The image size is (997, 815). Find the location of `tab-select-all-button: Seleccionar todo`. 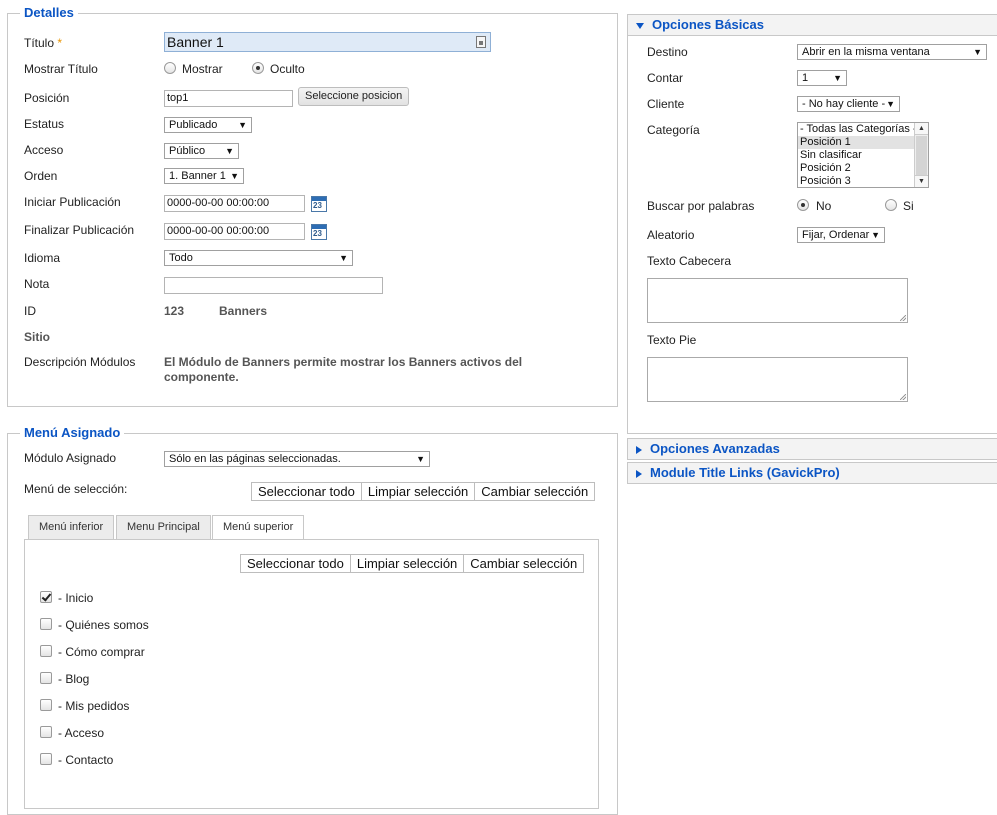

tab-select-all-button: Seleccionar todo is located at coordinates (295, 563).